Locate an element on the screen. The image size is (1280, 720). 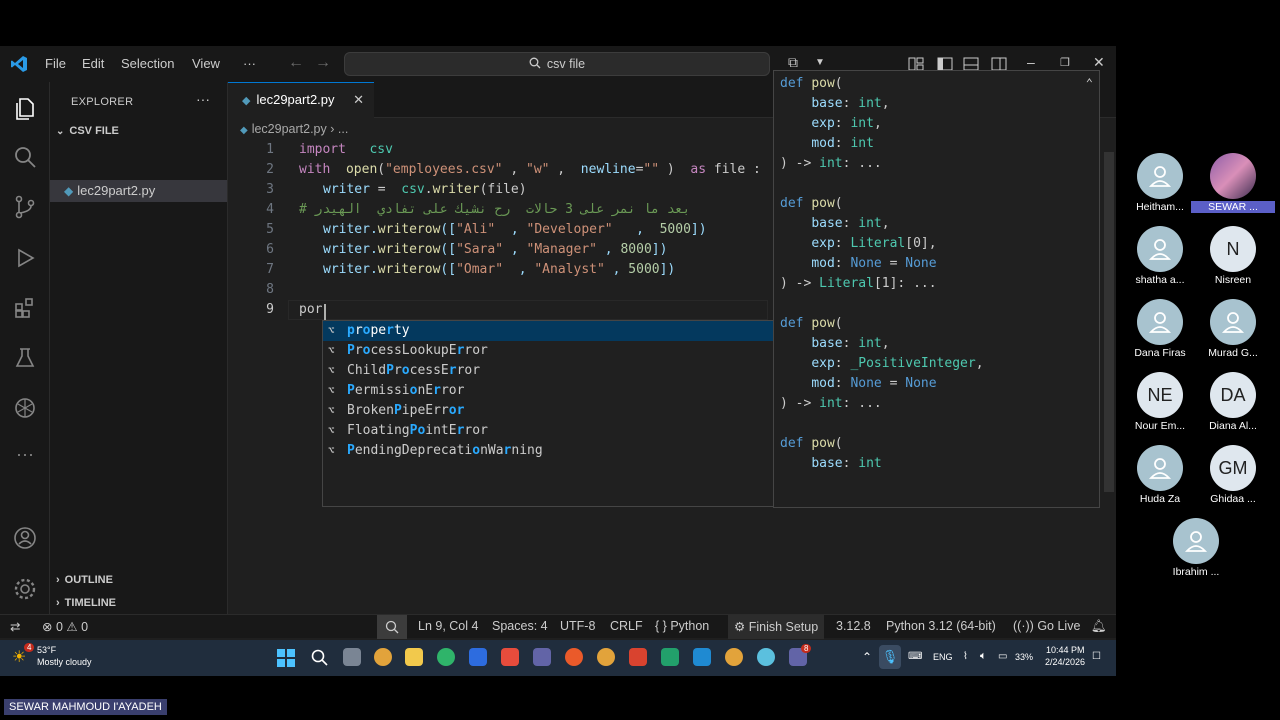
explorer-sidebar: EXPLORER ··· ⌄ CSV FILE ◆ lec29part2.py is located at coordinates (139, 348).